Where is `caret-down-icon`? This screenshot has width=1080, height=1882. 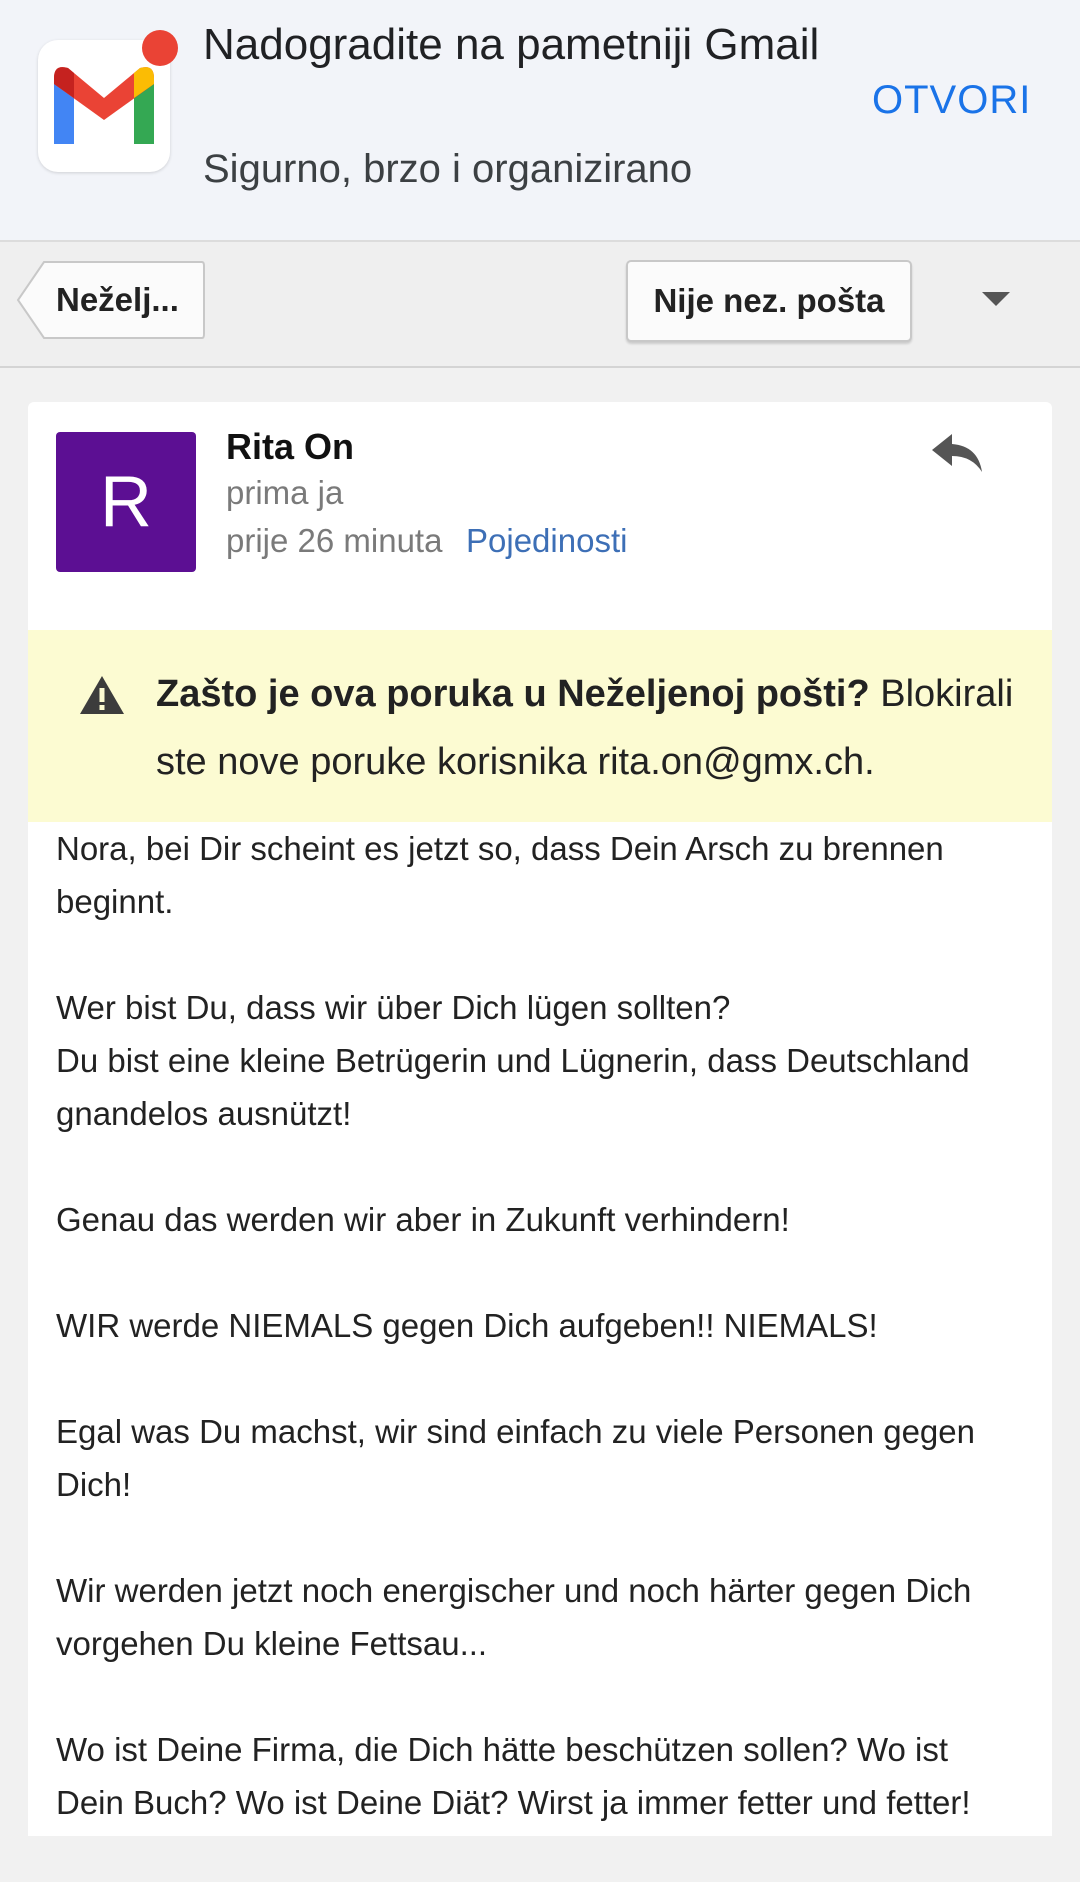 caret-down-icon is located at coordinates (996, 298).